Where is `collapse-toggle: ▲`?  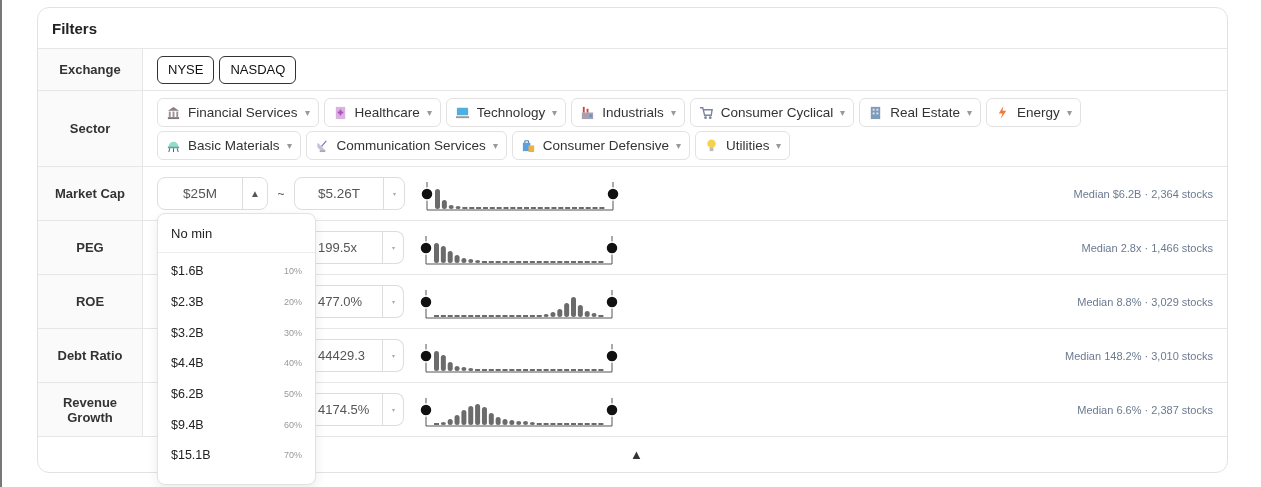
collapse-toggle: ▲ is located at coordinates (636, 454).